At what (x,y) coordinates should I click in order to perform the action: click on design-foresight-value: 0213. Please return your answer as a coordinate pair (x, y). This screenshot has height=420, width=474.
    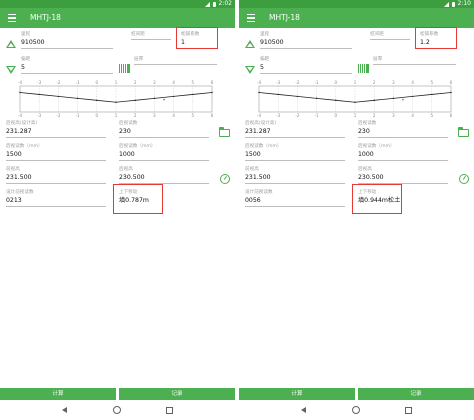
    Looking at the image, I should click on (20, 200).